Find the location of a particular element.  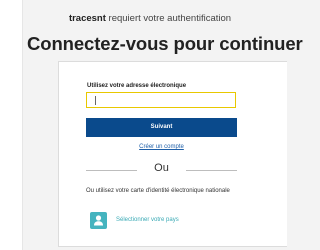

next-button: Suivant is located at coordinates (161, 127).